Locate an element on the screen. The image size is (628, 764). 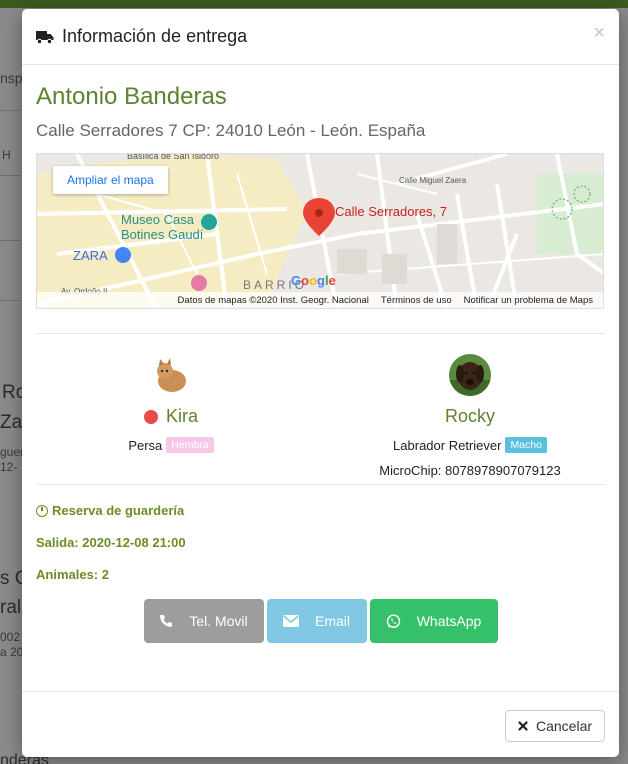
call-mobile-label: Tel. Movil is located at coordinates (218, 621).